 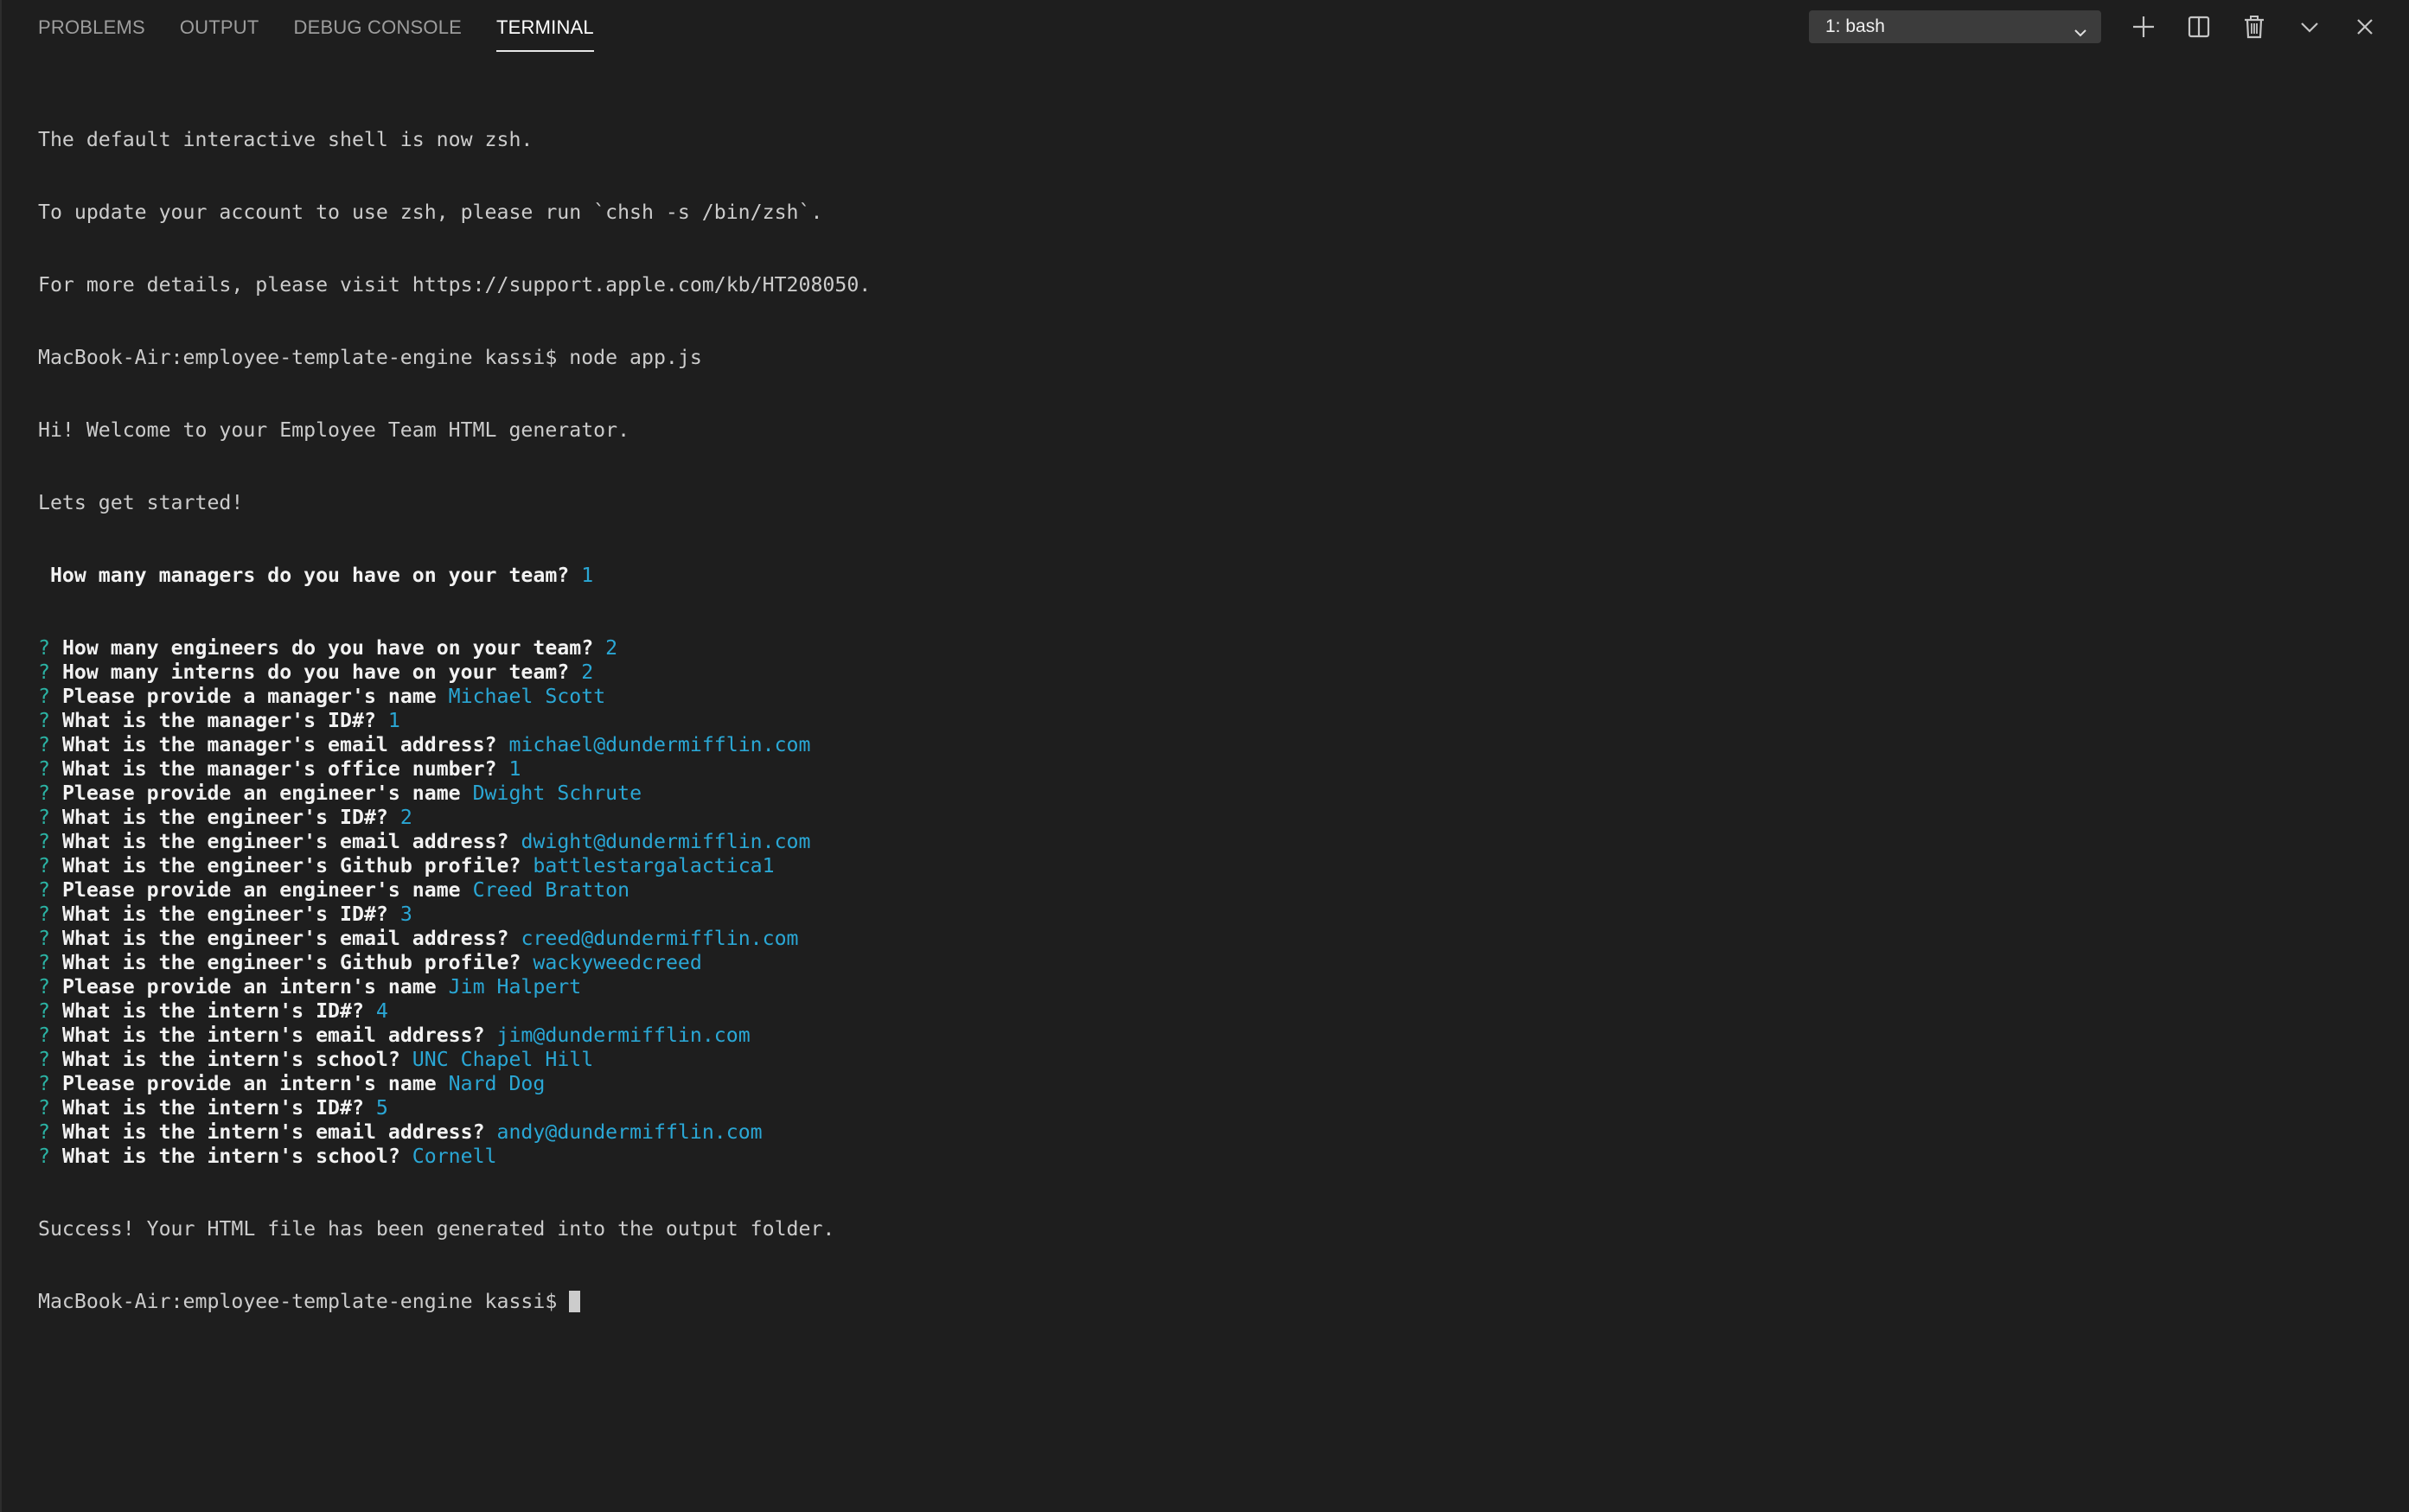 I want to click on answer-text: UNC Chapel Hill, so click(x=503, y=1059).